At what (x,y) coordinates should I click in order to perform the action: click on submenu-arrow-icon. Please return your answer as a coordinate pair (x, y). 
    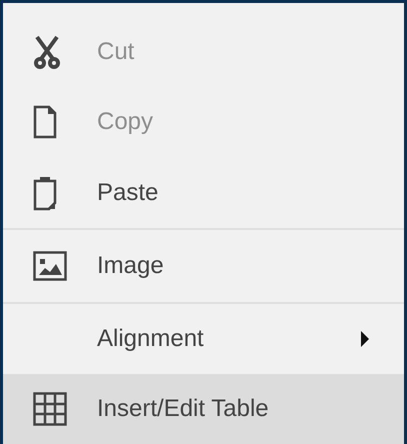
    Looking at the image, I should click on (365, 339).